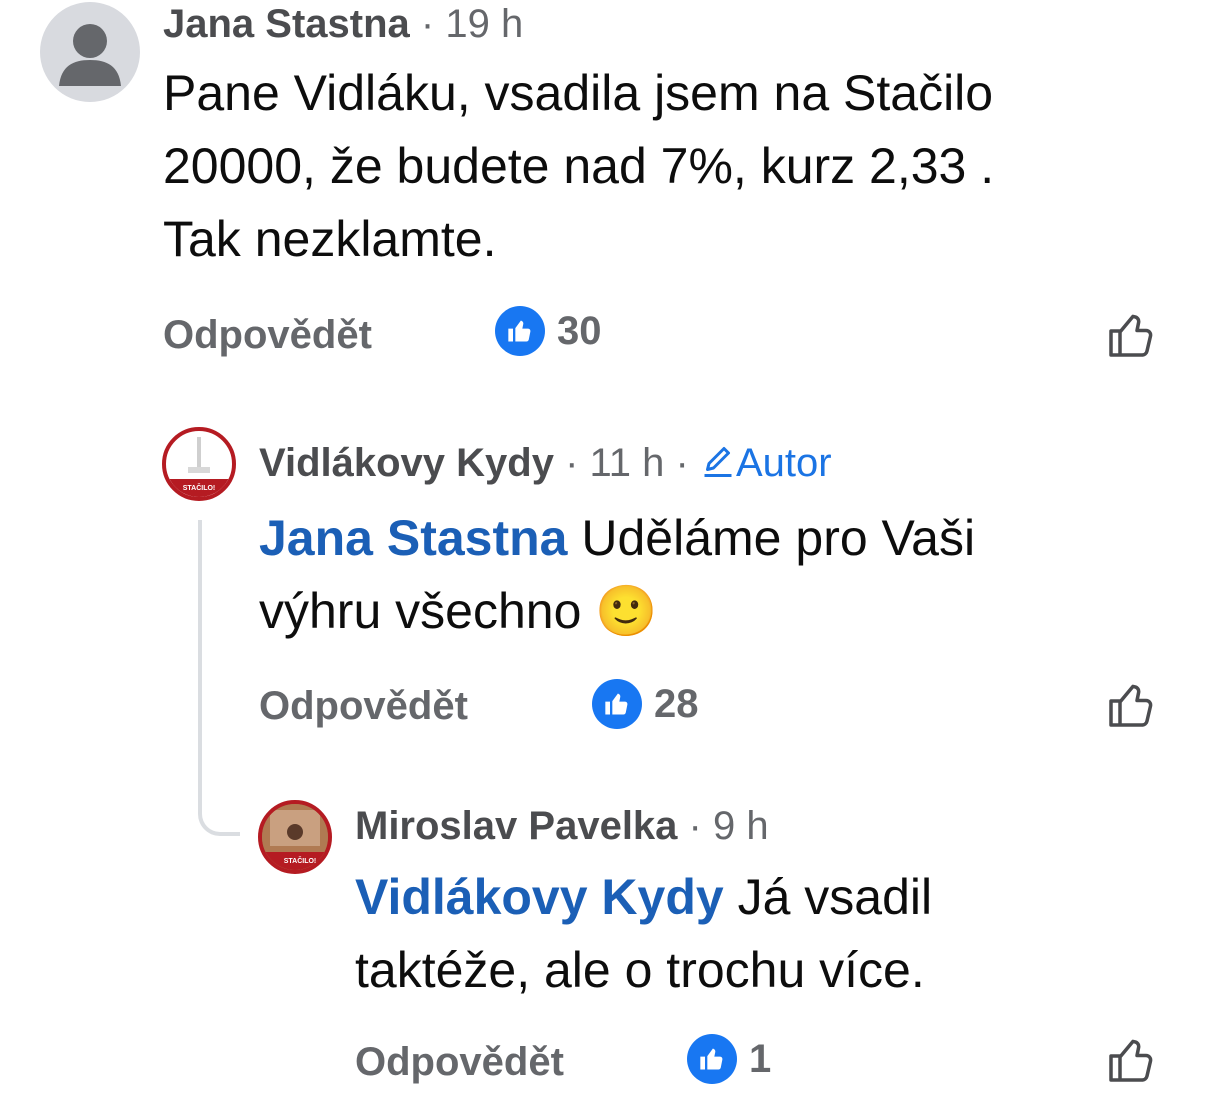 This screenshot has height=1115, width=1219. I want to click on pencil-icon, so click(718, 462).